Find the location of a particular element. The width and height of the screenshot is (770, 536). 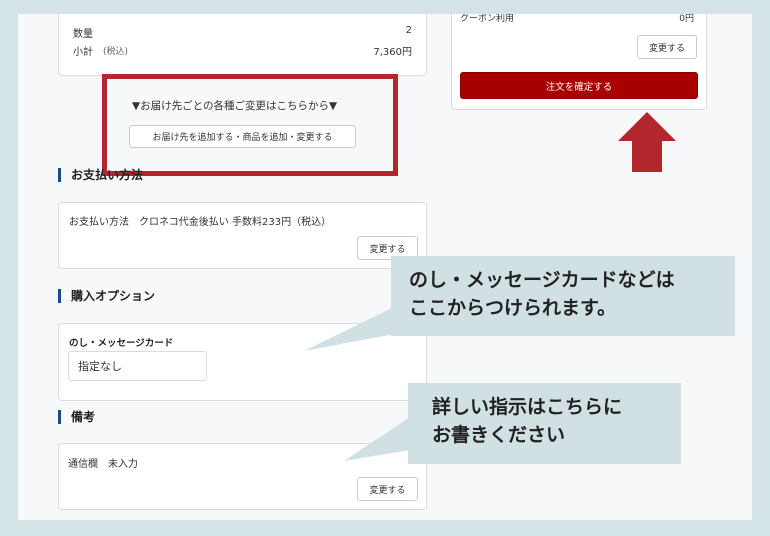

confirm-order-button: 注文を確定する is located at coordinates (579, 85).